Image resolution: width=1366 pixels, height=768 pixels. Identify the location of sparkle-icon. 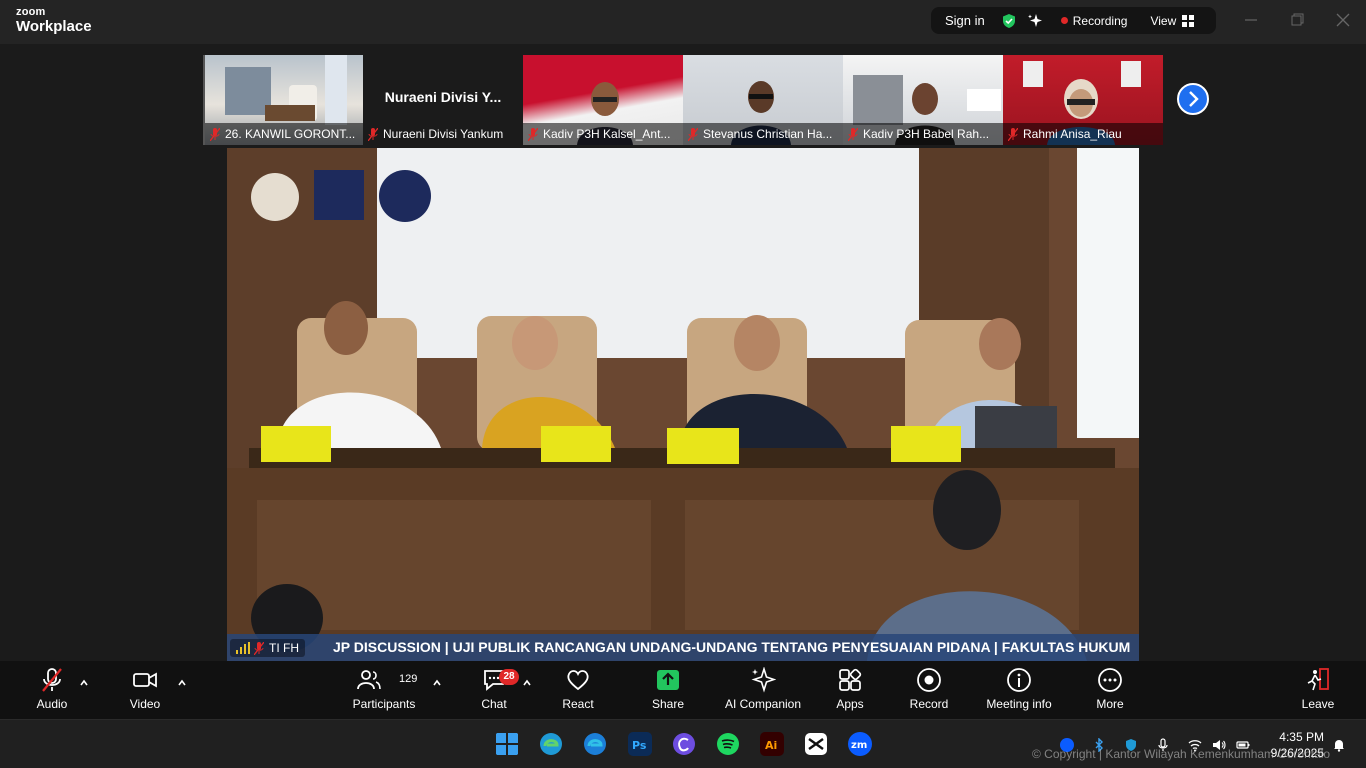
(1035, 21).